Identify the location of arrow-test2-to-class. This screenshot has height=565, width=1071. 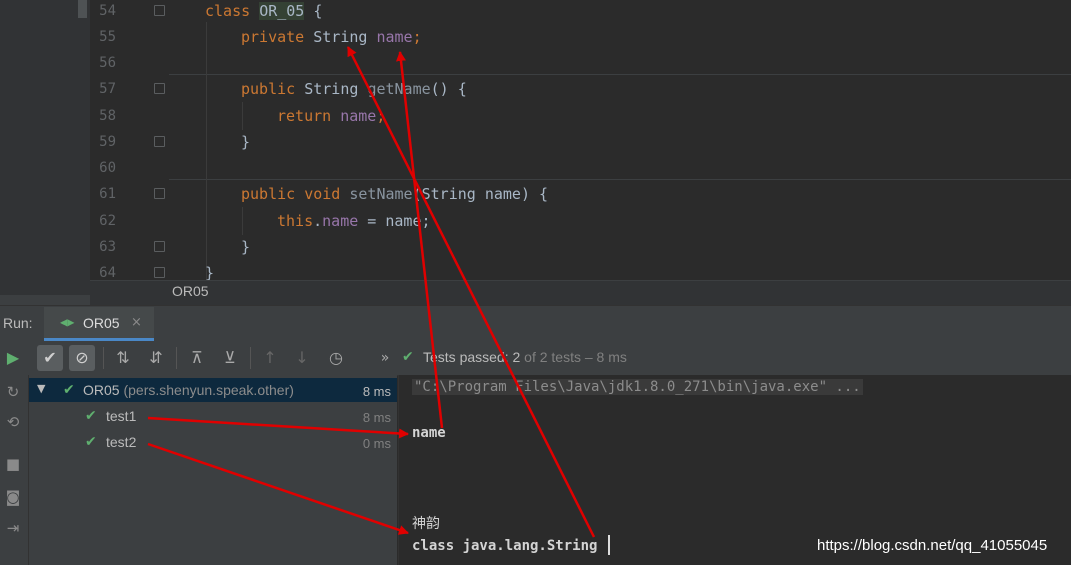
(278, 488).